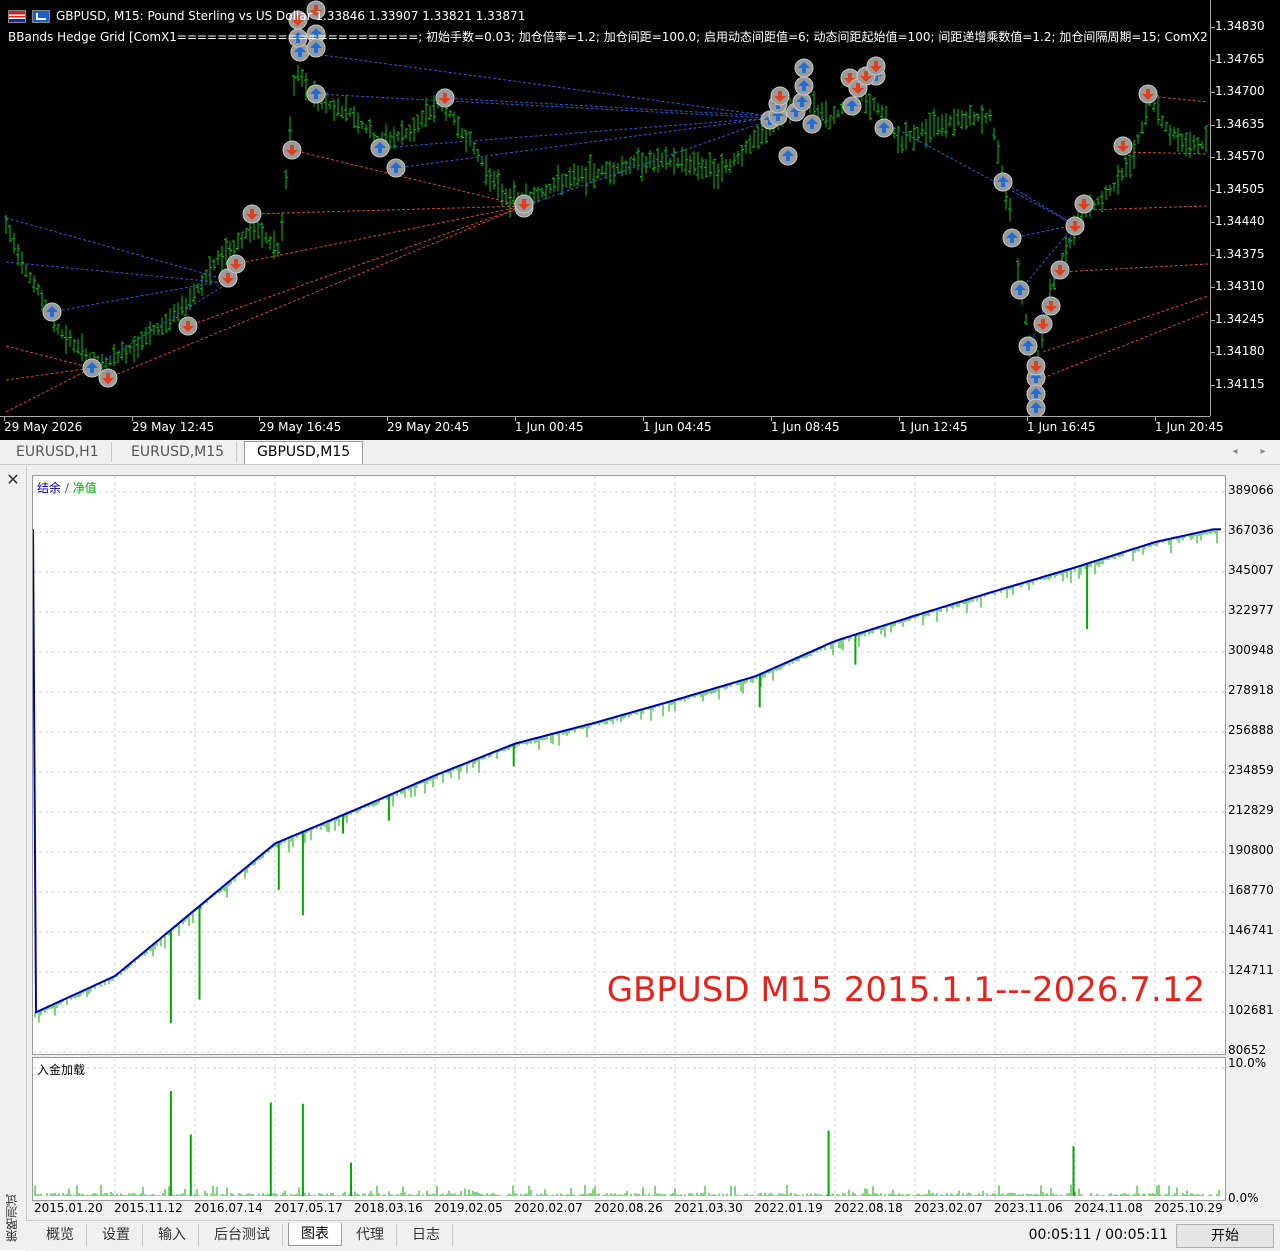 The height and width of the screenshot is (1251, 1280). What do you see at coordinates (1240, 286) in the screenshot?
I see `price-axis-label: 1.34310` at bounding box center [1240, 286].